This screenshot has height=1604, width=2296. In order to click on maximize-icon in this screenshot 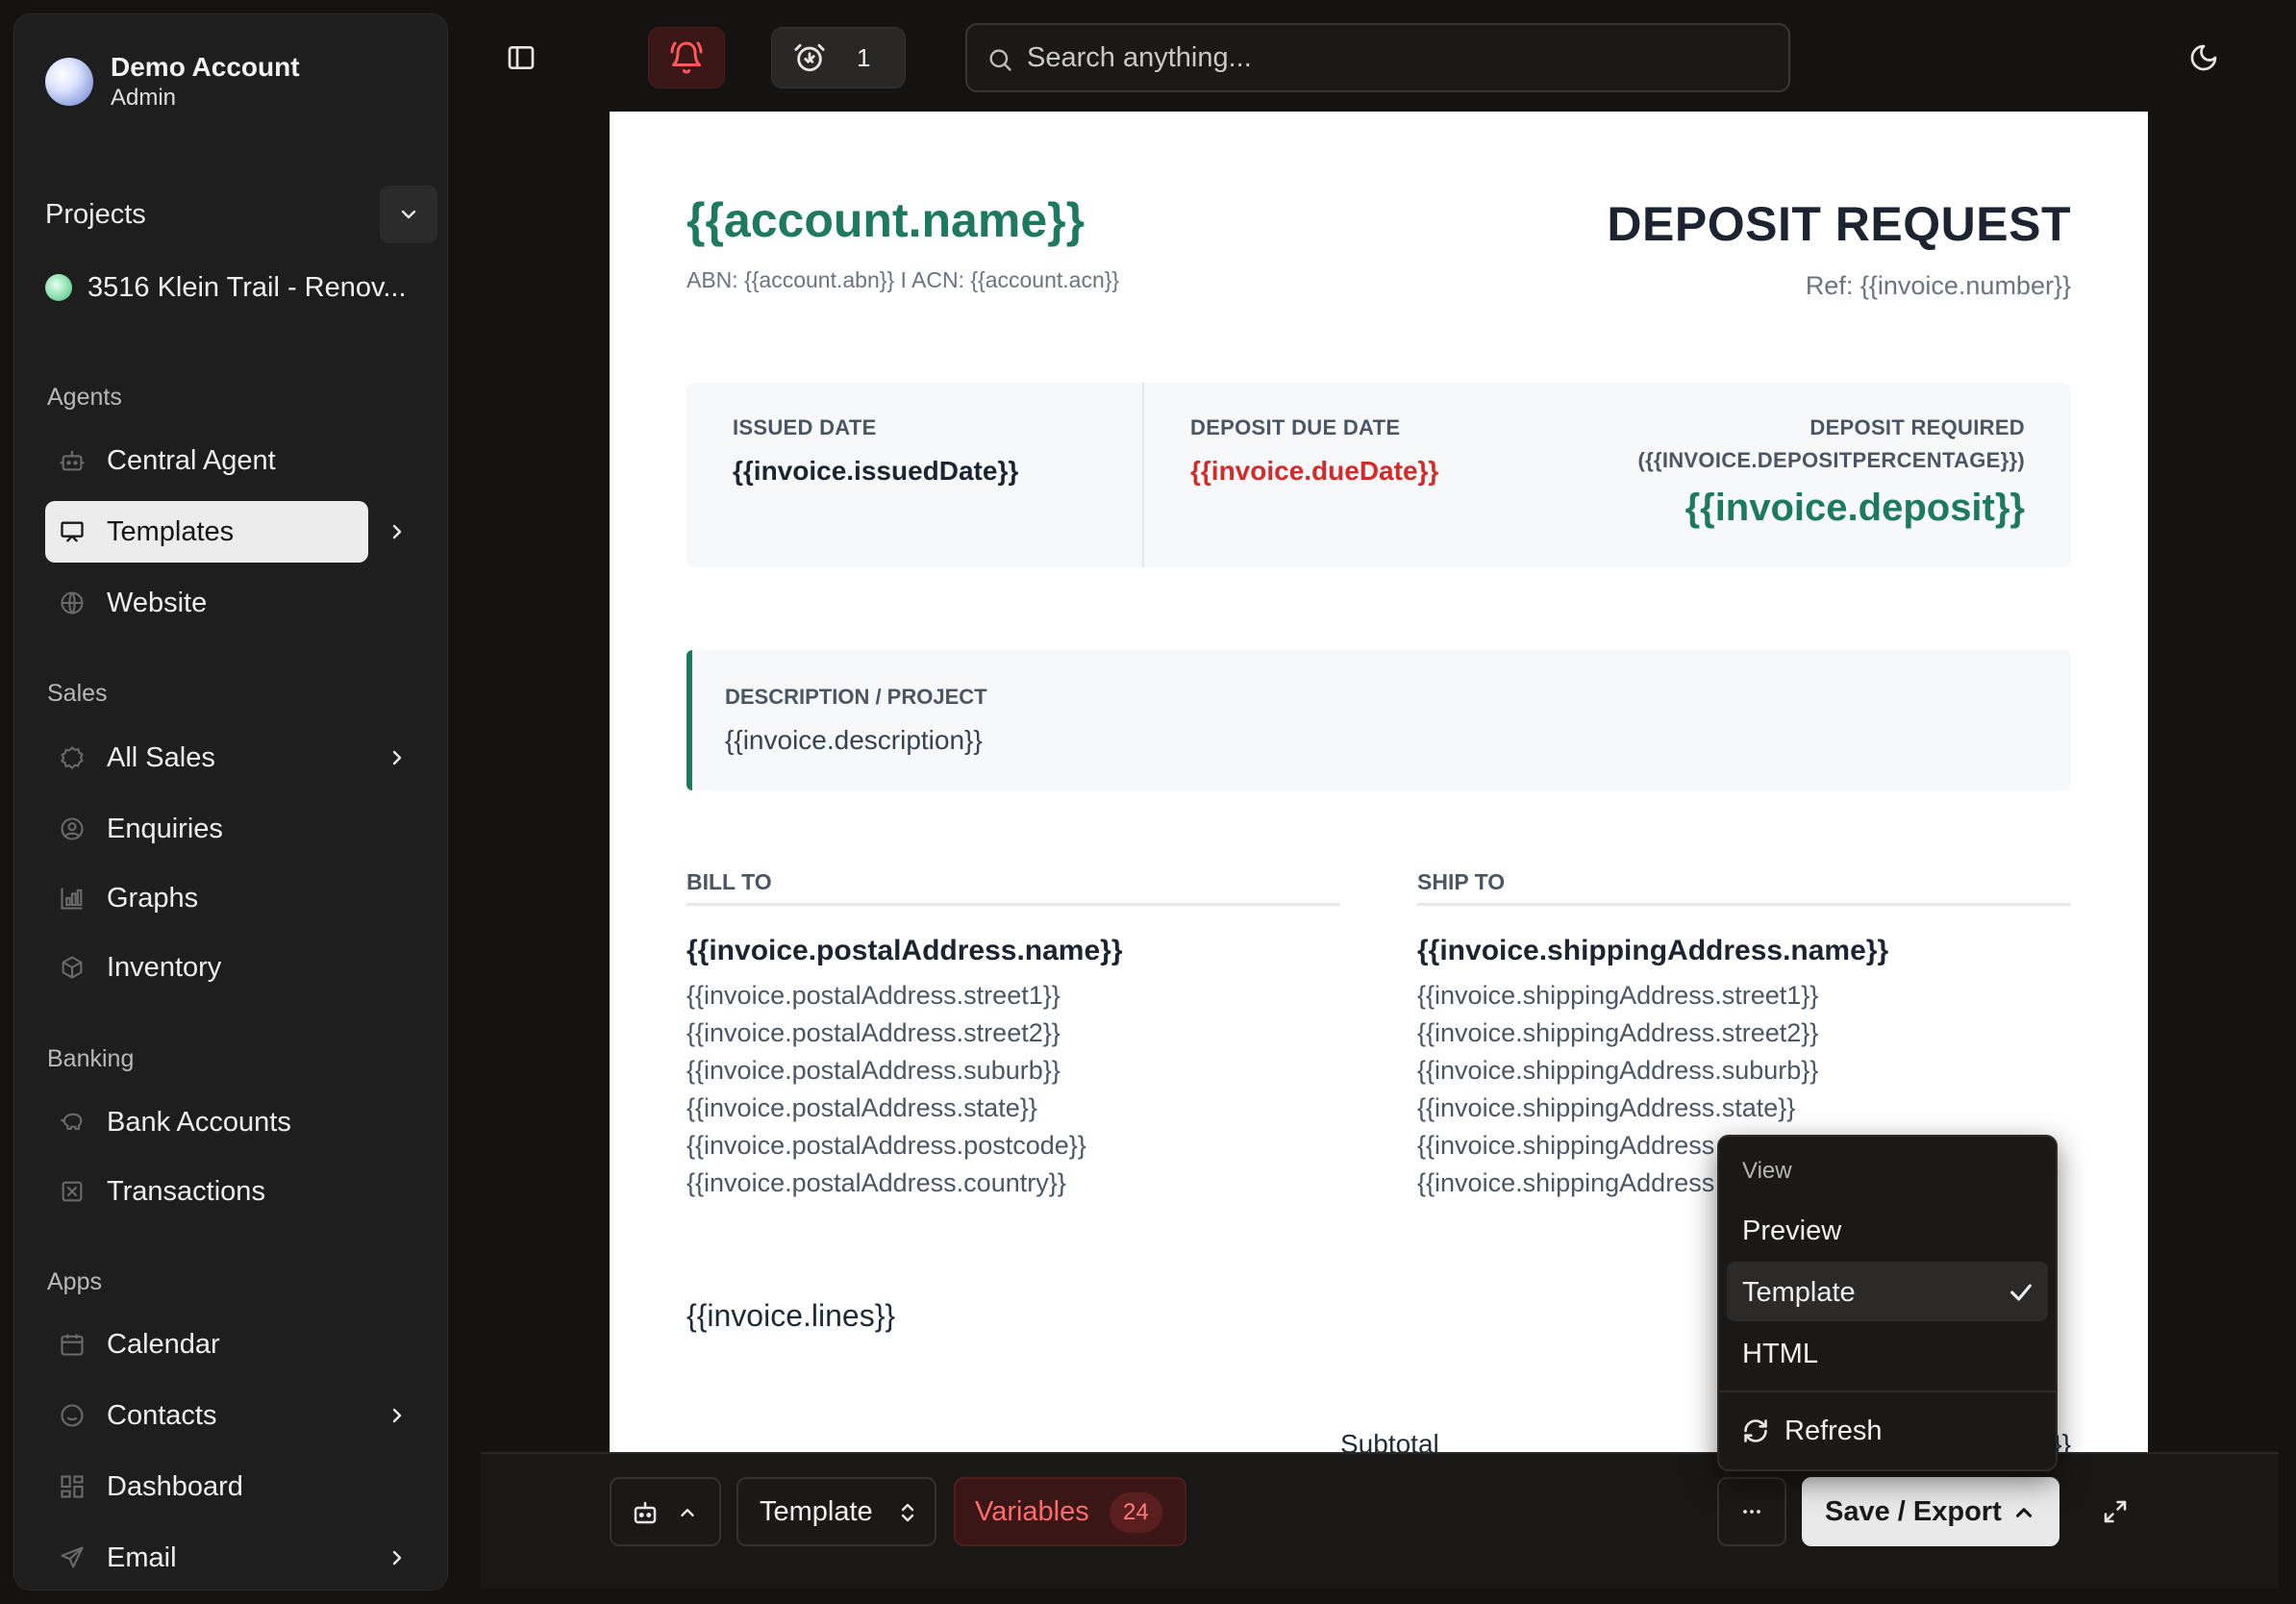, I will do `click(2115, 1511)`.